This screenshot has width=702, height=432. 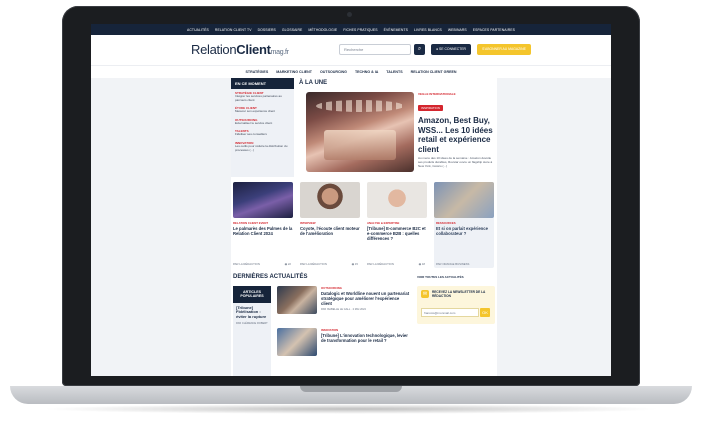 What do you see at coordinates (457, 30) in the screenshot?
I see `top-nav-item: WEBINARS` at bounding box center [457, 30].